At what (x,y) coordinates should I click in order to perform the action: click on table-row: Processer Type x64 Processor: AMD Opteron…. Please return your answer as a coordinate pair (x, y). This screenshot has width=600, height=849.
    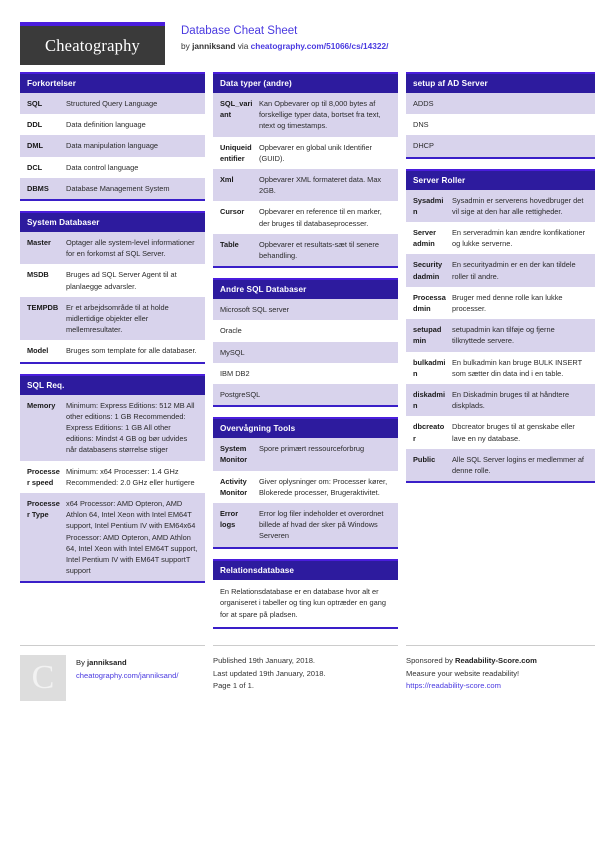
    Looking at the image, I should click on (112, 537).